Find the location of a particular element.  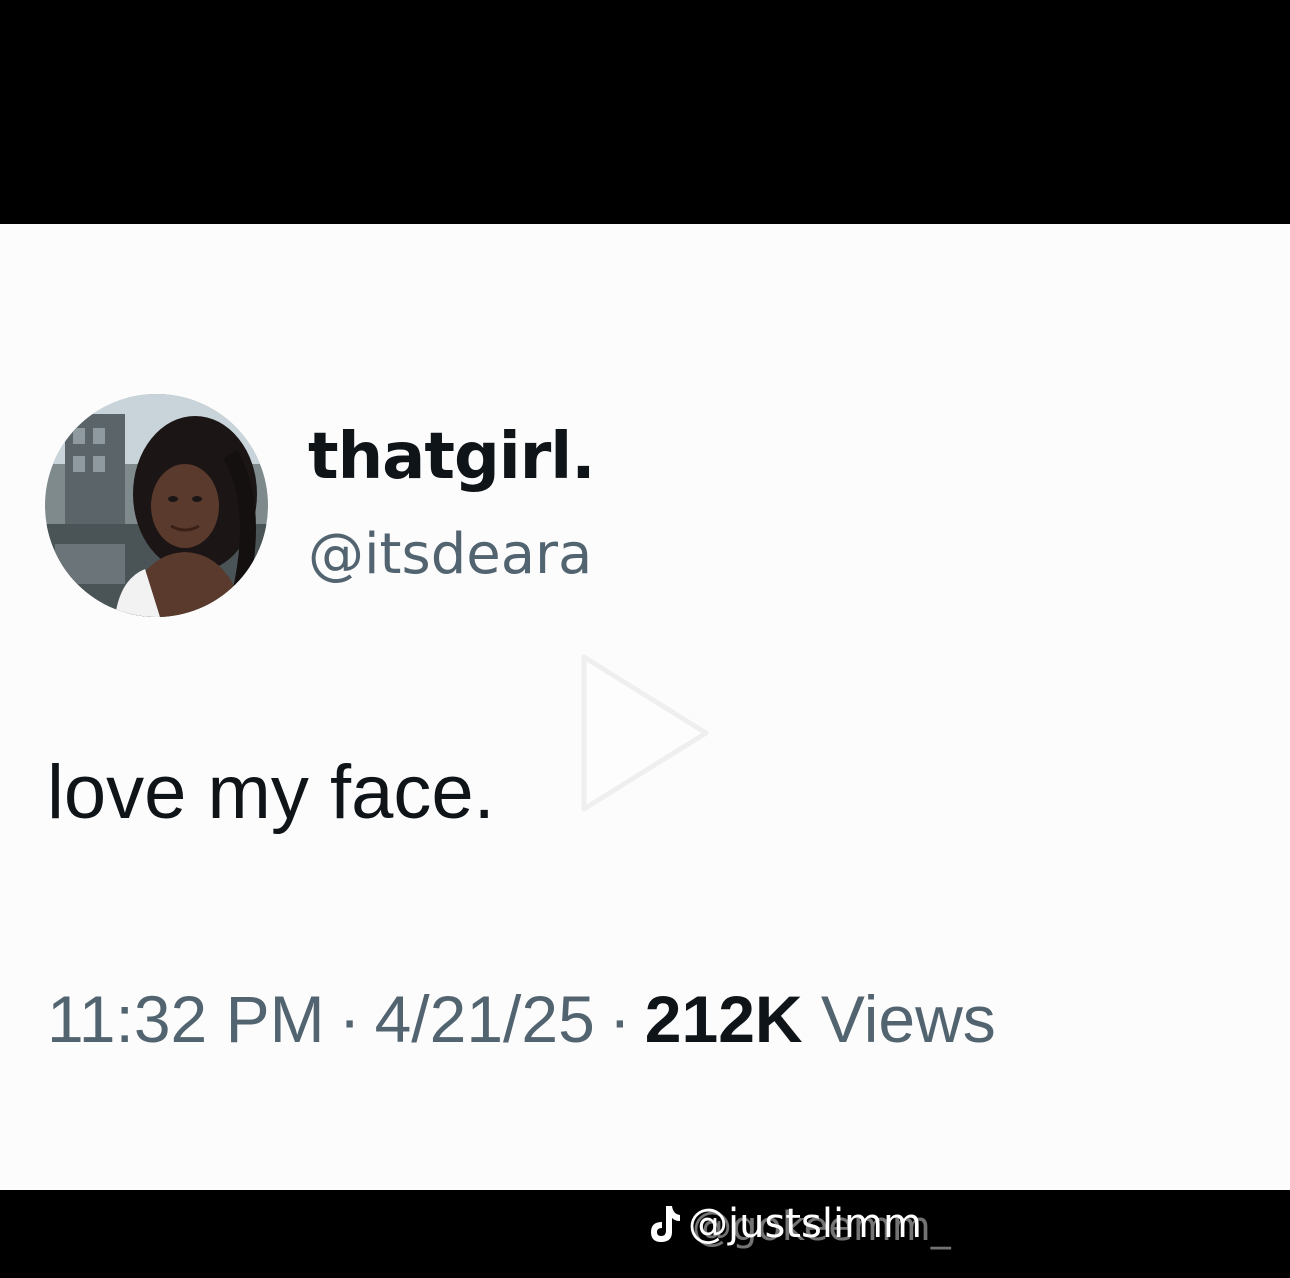

watermark-handle-group: @justslimm @gokeemm_ is located at coordinates (819, 1225).